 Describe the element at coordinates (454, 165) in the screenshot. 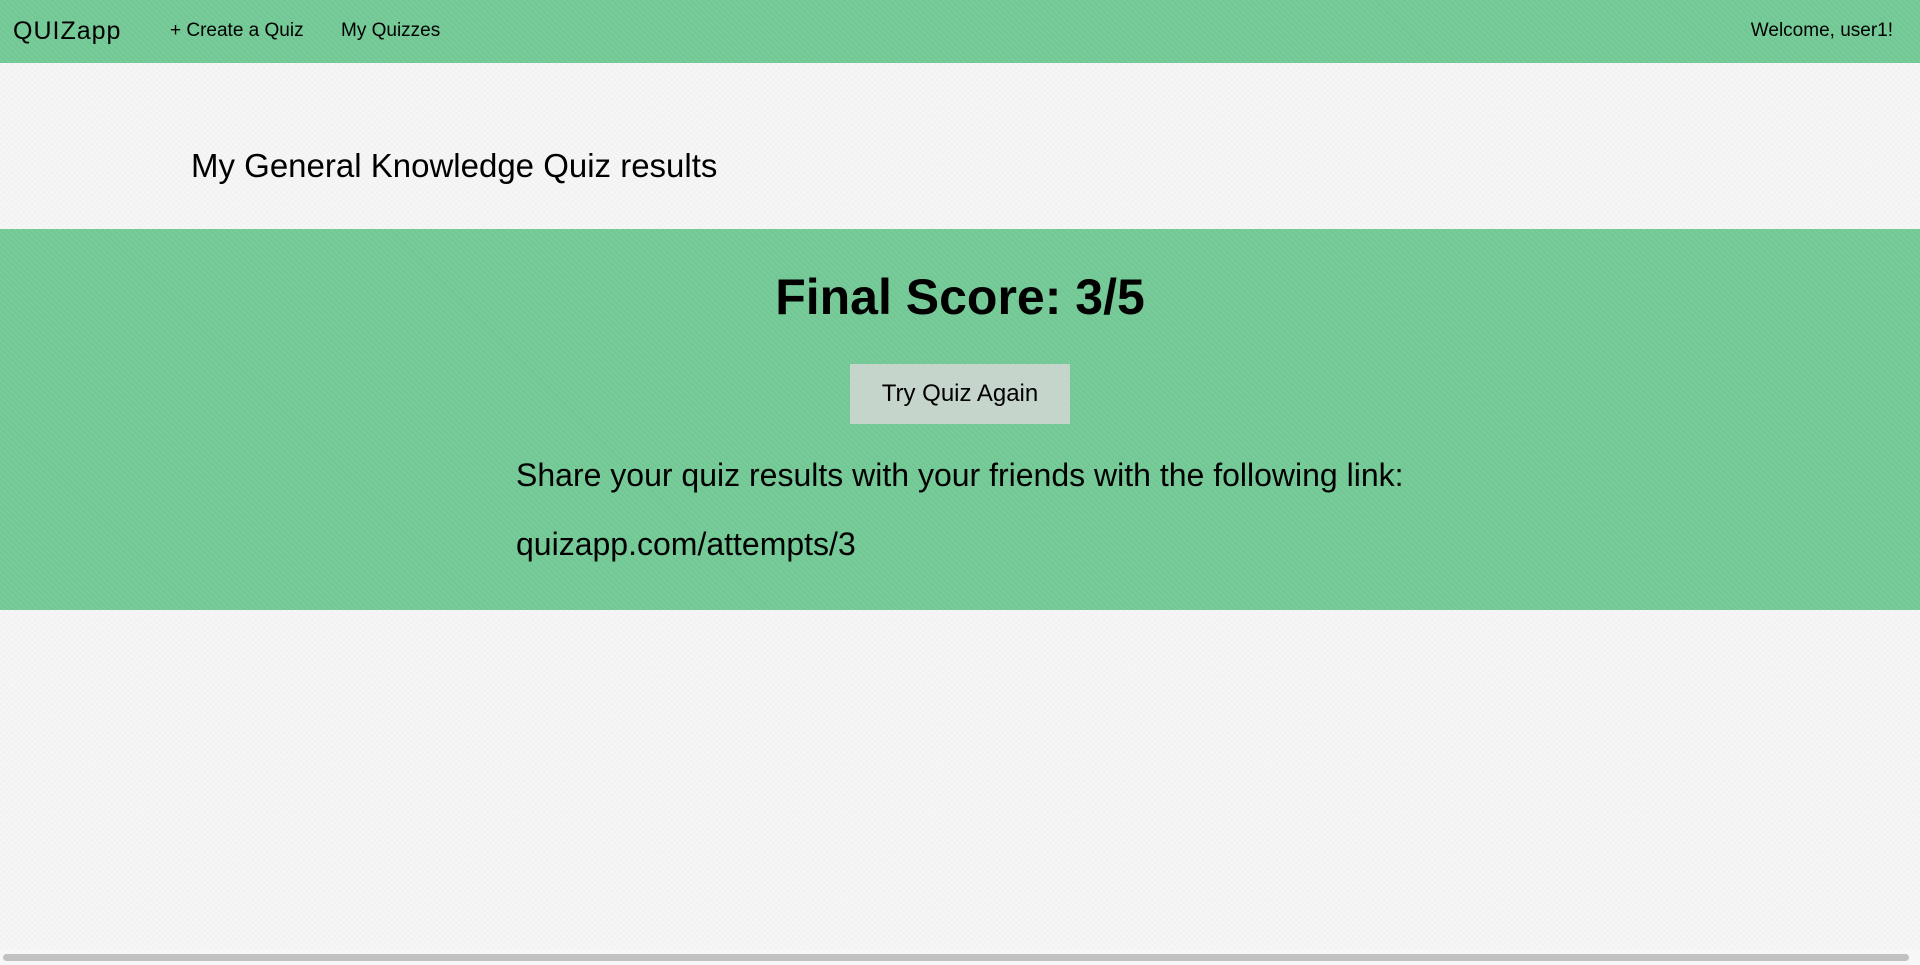

I see `page-title: My General Knowledge Quiz results` at that location.